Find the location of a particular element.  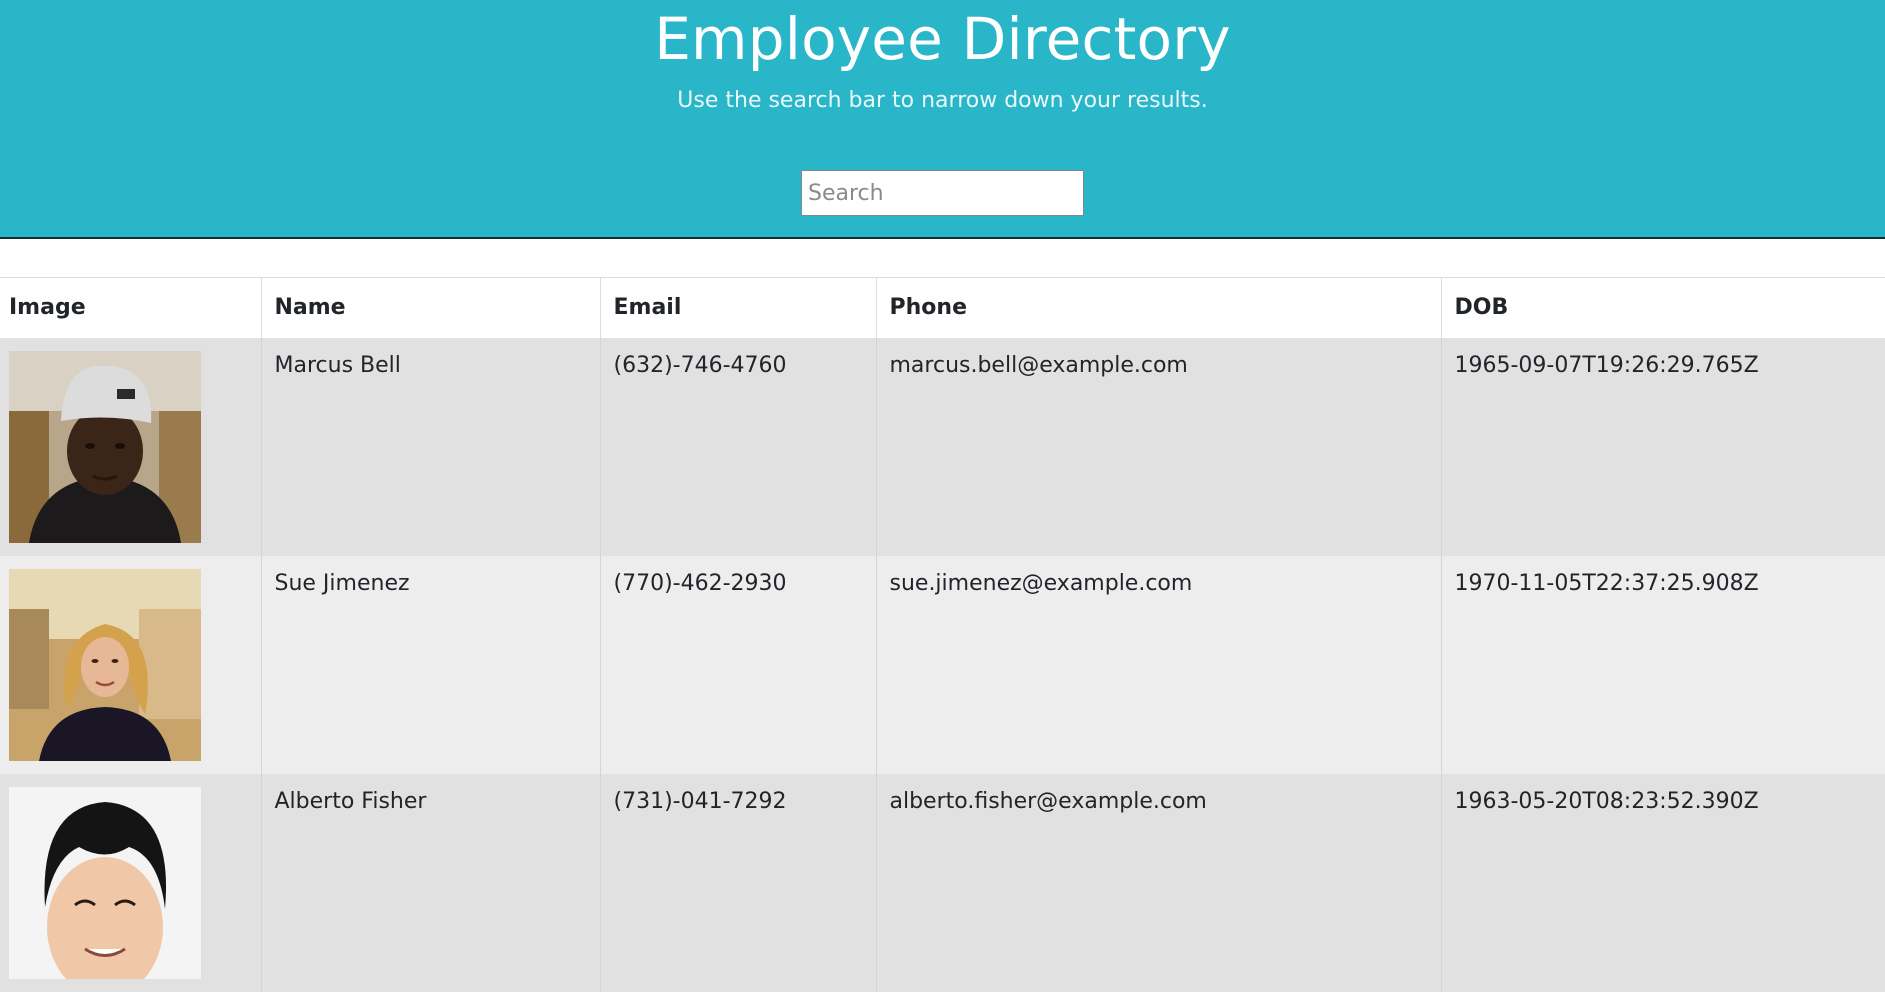

email-cell: (770)-462-2930 is located at coordinates (738, 664).